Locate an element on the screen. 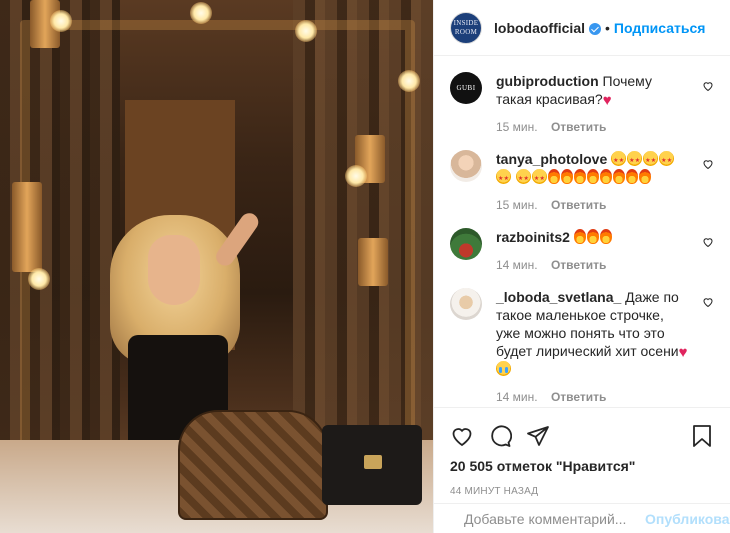  photo-bag-black is located at coordinates (372, 465).